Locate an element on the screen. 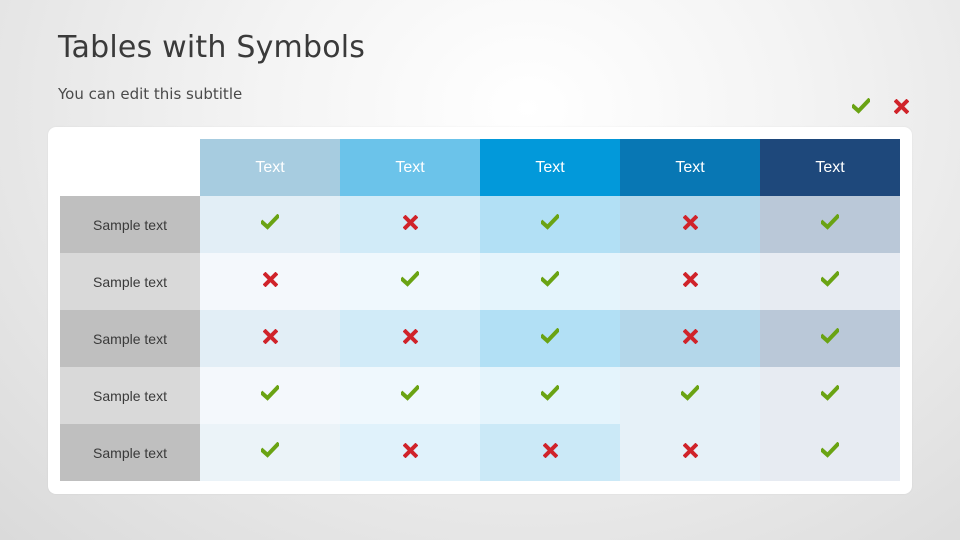  slide-title: Tables with Symbols is located at coordinates (212, 47).